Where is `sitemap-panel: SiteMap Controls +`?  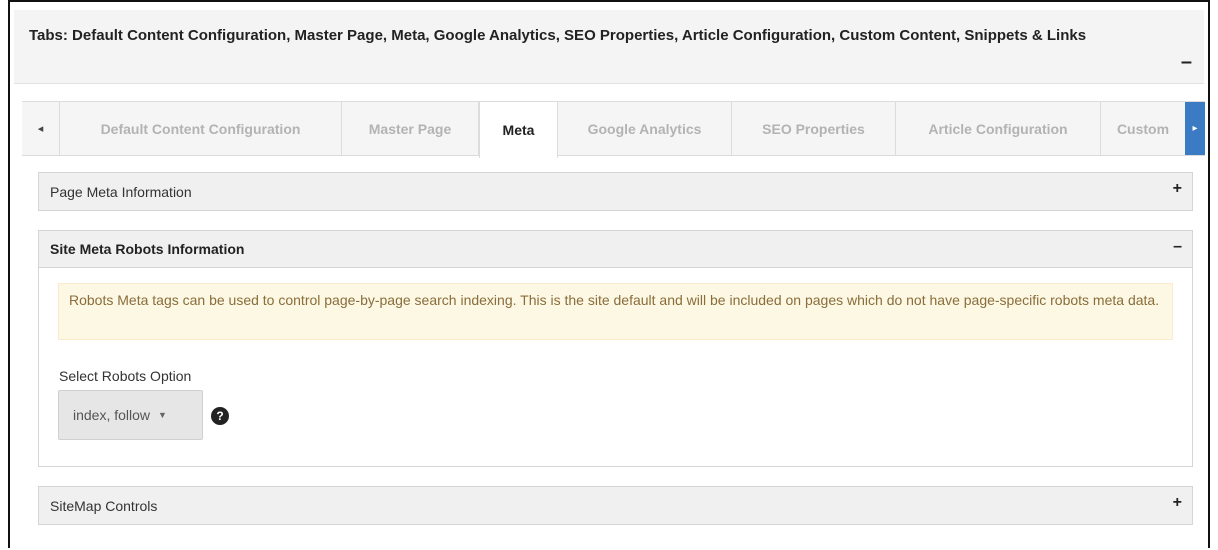 sitemap-panel: SiteMap Controls + is located at coordinates (615, 505).